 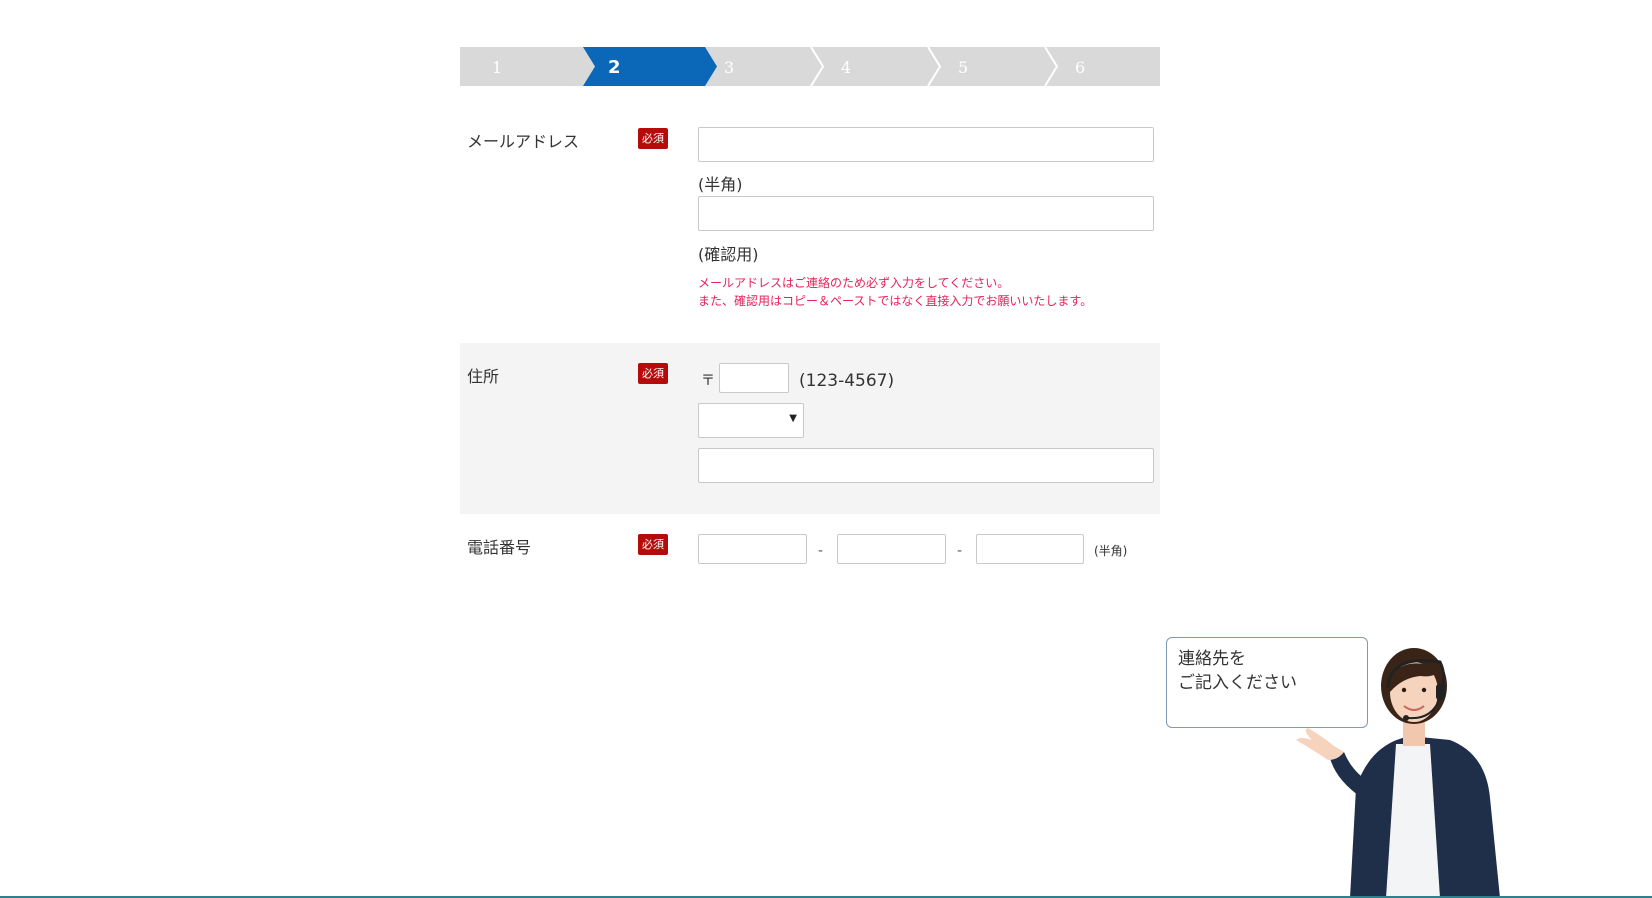 What do you see at coordinates (854, 283) in the screenshot?
I see `email-warning-line-1: メールアドレスはご連絡のため必ず入力をしてください。` at bounding box center [854, 283].